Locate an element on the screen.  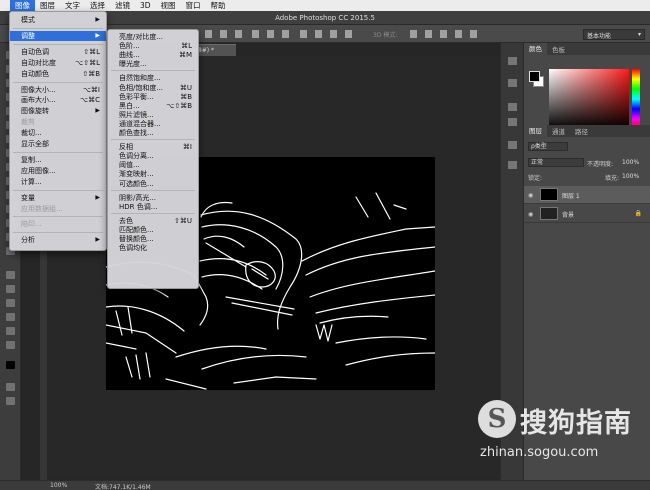
3d-rotate-icon is located at coordinates (413, 34).